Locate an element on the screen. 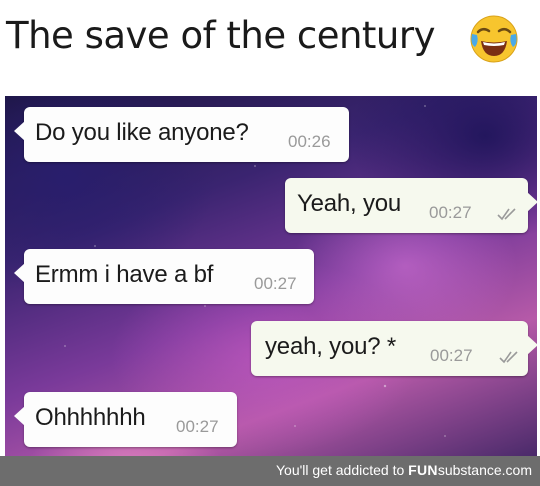  watermark-brand-domain: .com is located at coordinates (516, 470).